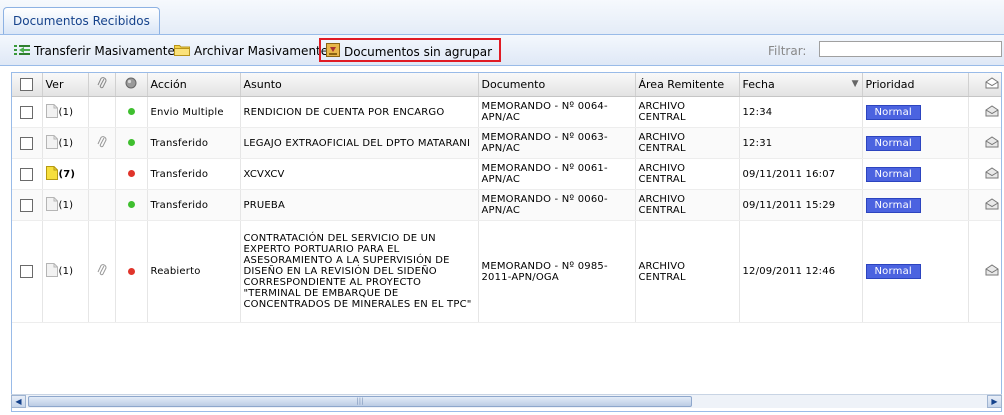 The image size is (1004, 415). What do you see at coordinates (801, 205) in the screenshot?
I see `fecha-cell: 09/11/2011 15:29` at bounding box center [801, 205].